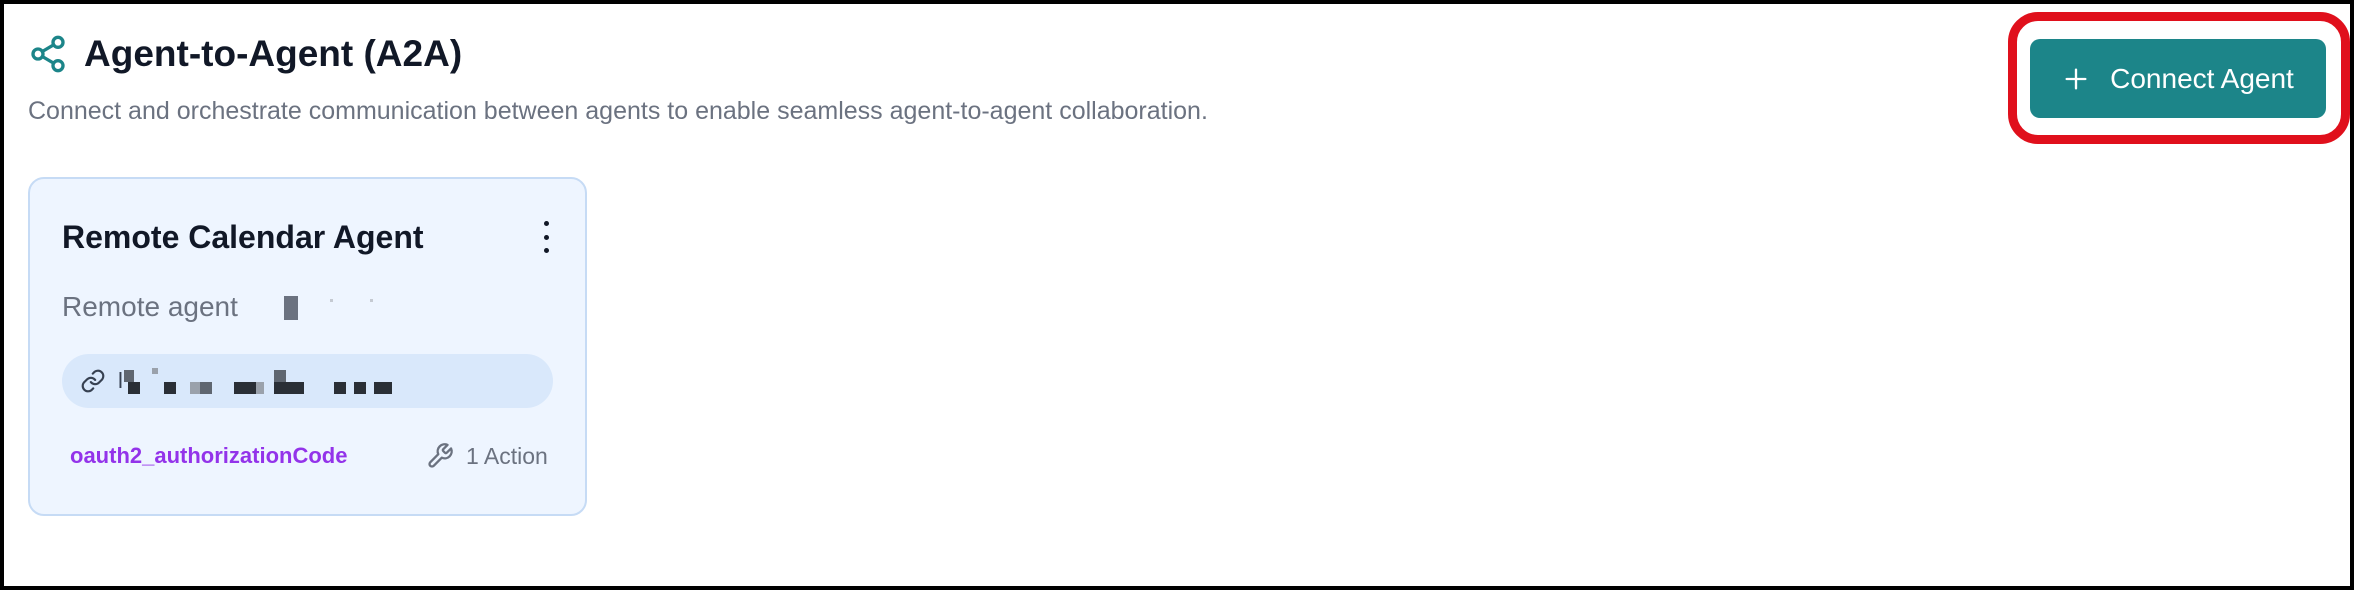 The width and height of the screenshot is (2354, 590). I want to click on agent-url: l, so click(120, 380).